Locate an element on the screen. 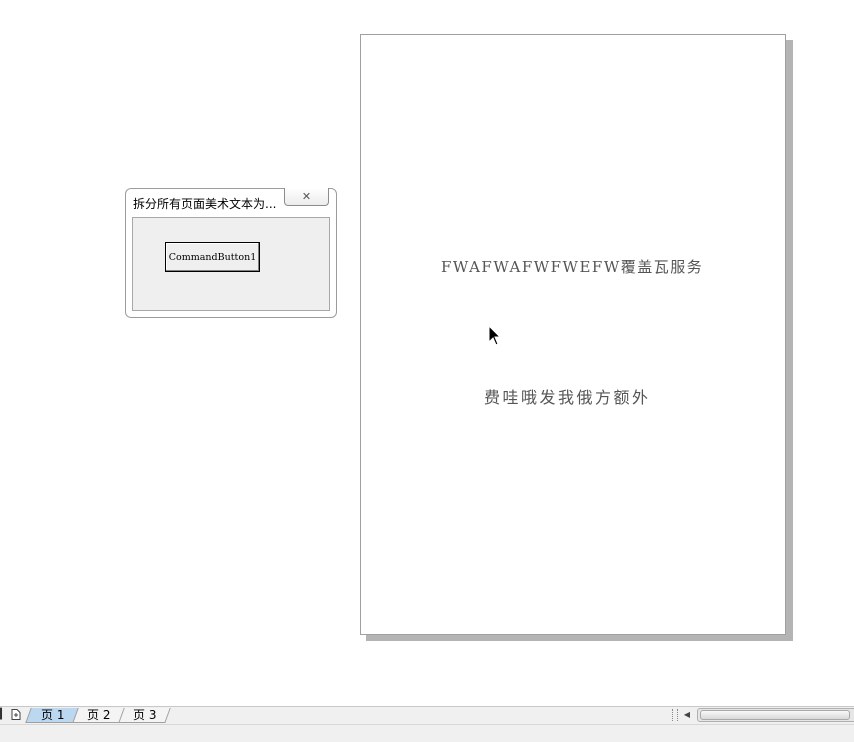  close-icon: ✕ is located at coordinates (306, 197).